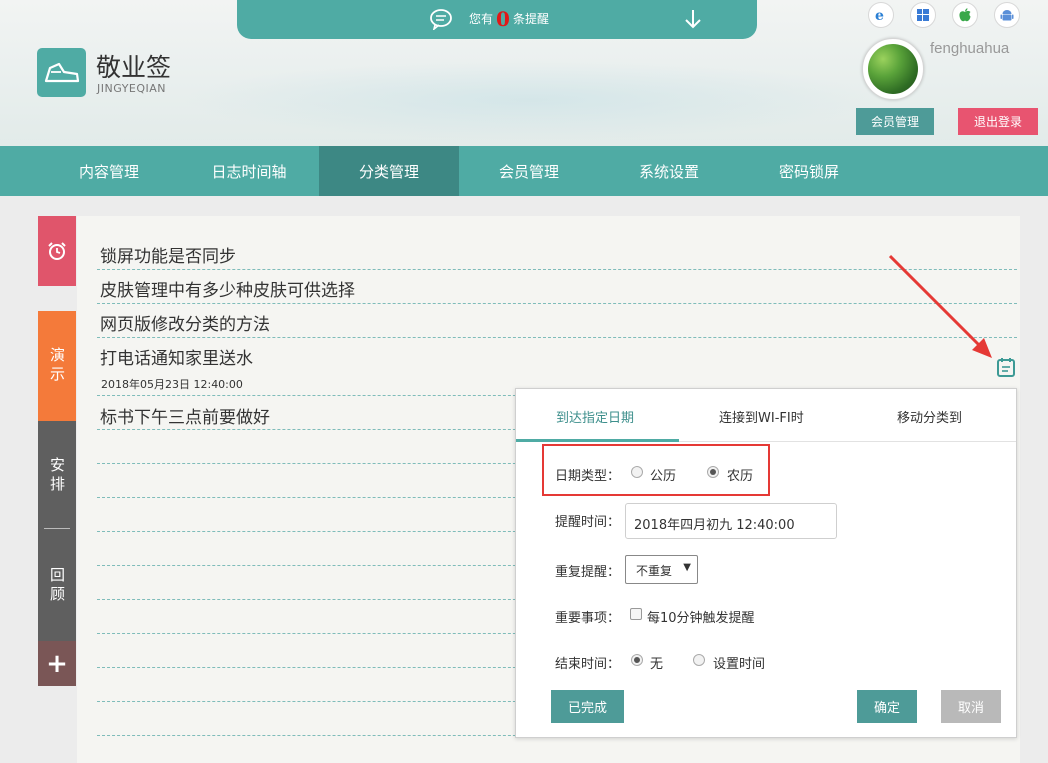 The height and width of the screenshot is (763, 1048). Describe the element at coordinates (1007, 15) in the screenshot. I see `android-icon` at that location.